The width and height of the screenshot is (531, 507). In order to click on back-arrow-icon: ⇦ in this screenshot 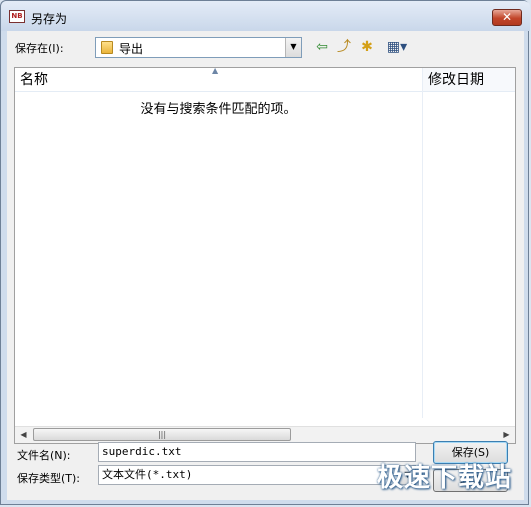, I will do `click(322, 47)`.